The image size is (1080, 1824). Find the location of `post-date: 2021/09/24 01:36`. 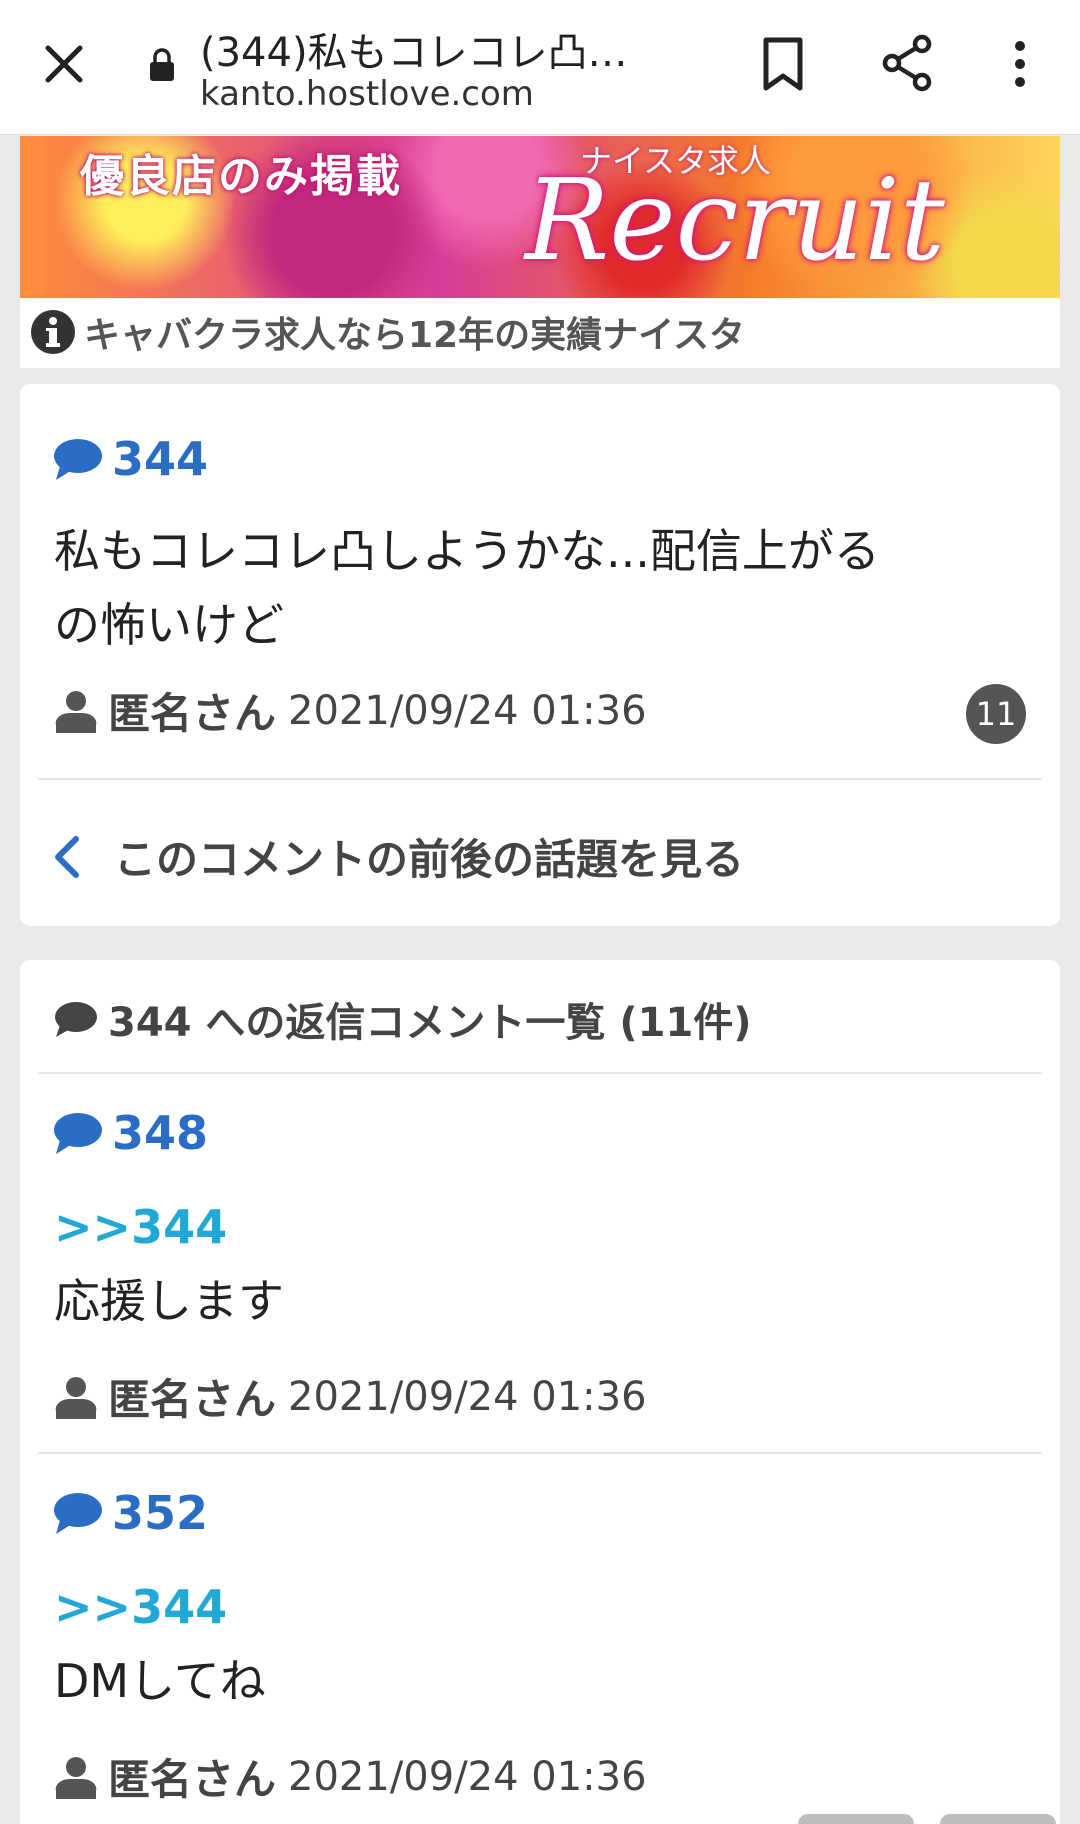

post-date: 2021/09/24 01:36 is located at coordinates (467, 710).